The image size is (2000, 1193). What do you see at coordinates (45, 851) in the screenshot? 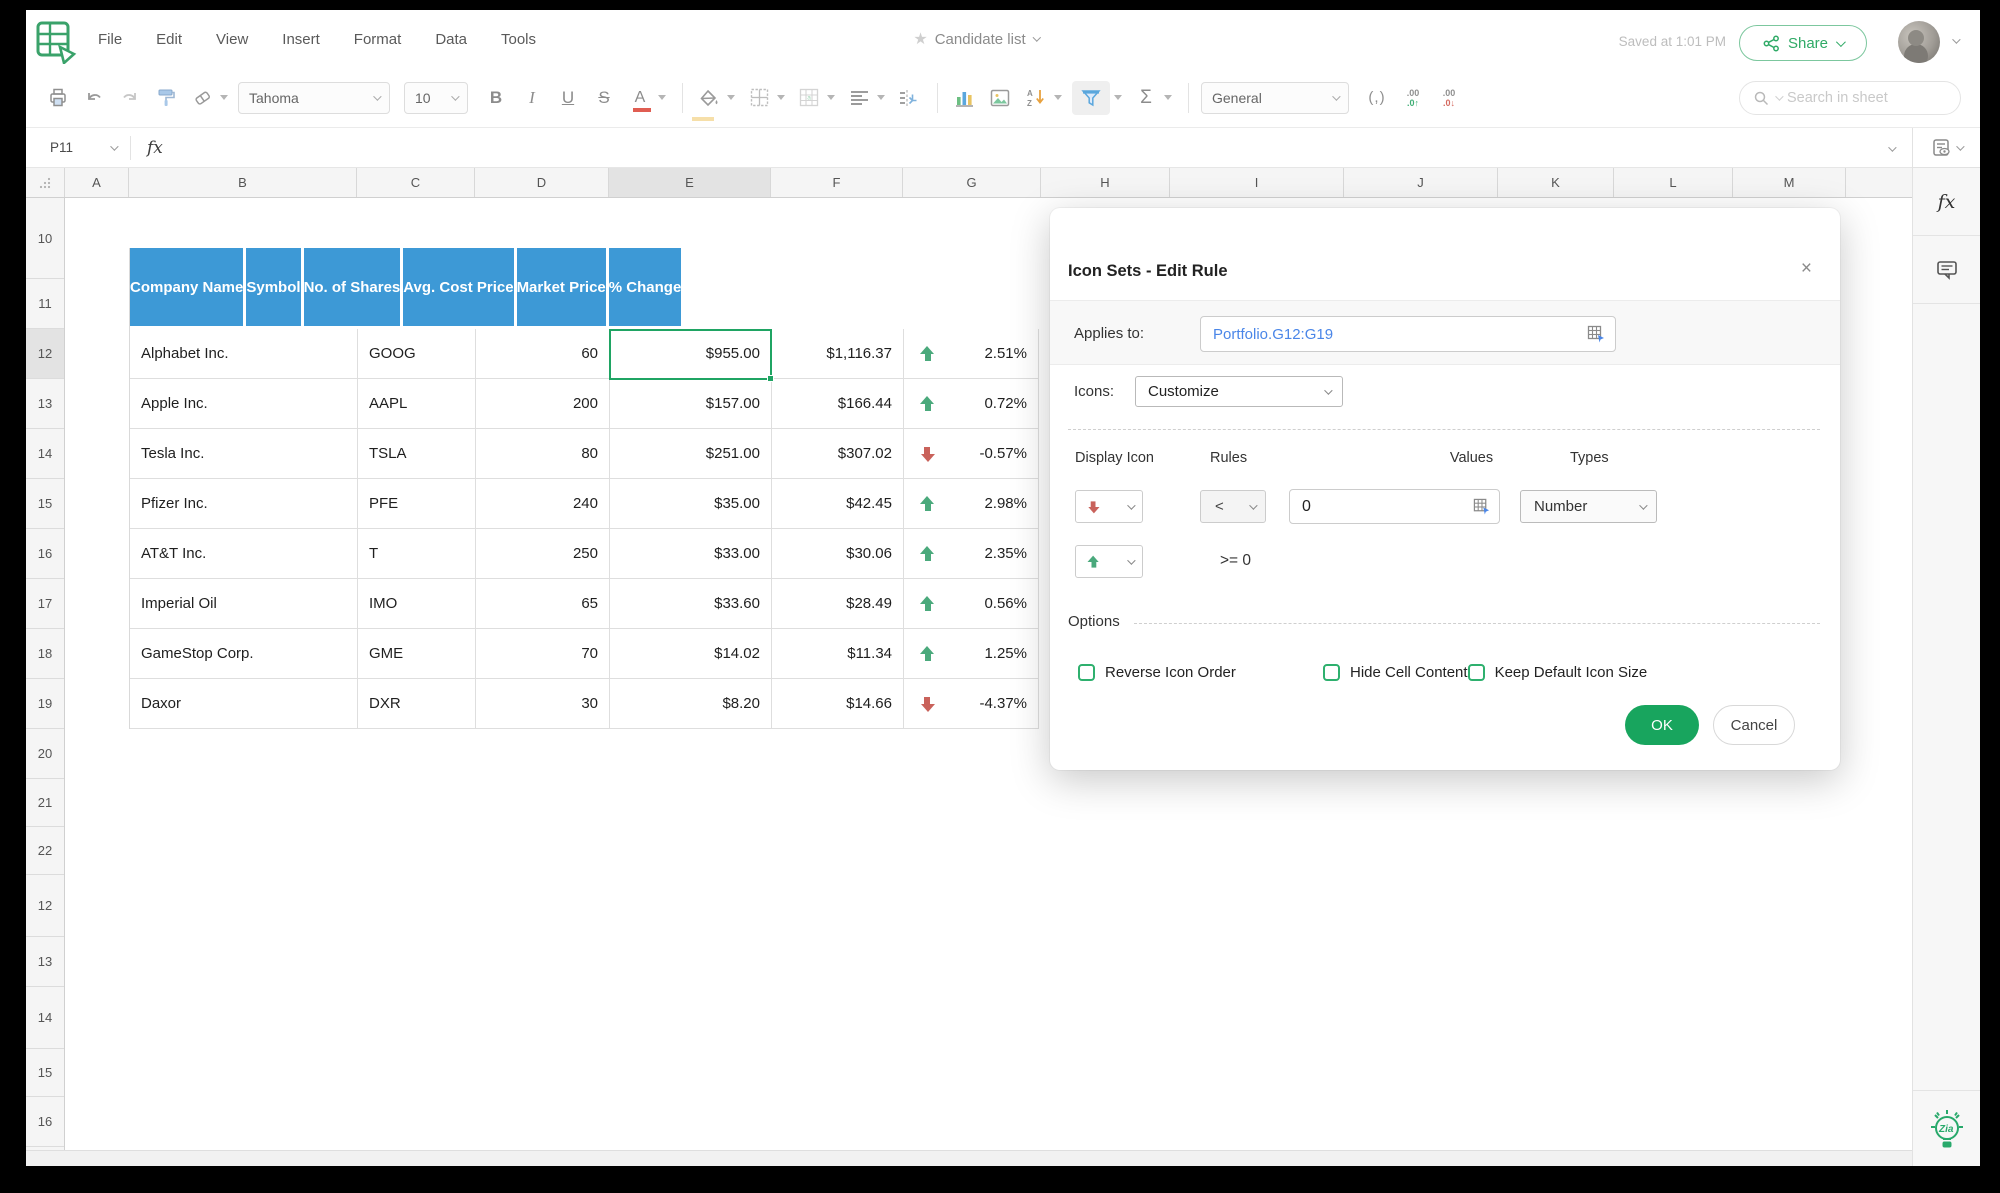
I see `row-header: 22` at bounding box center [45, 851].